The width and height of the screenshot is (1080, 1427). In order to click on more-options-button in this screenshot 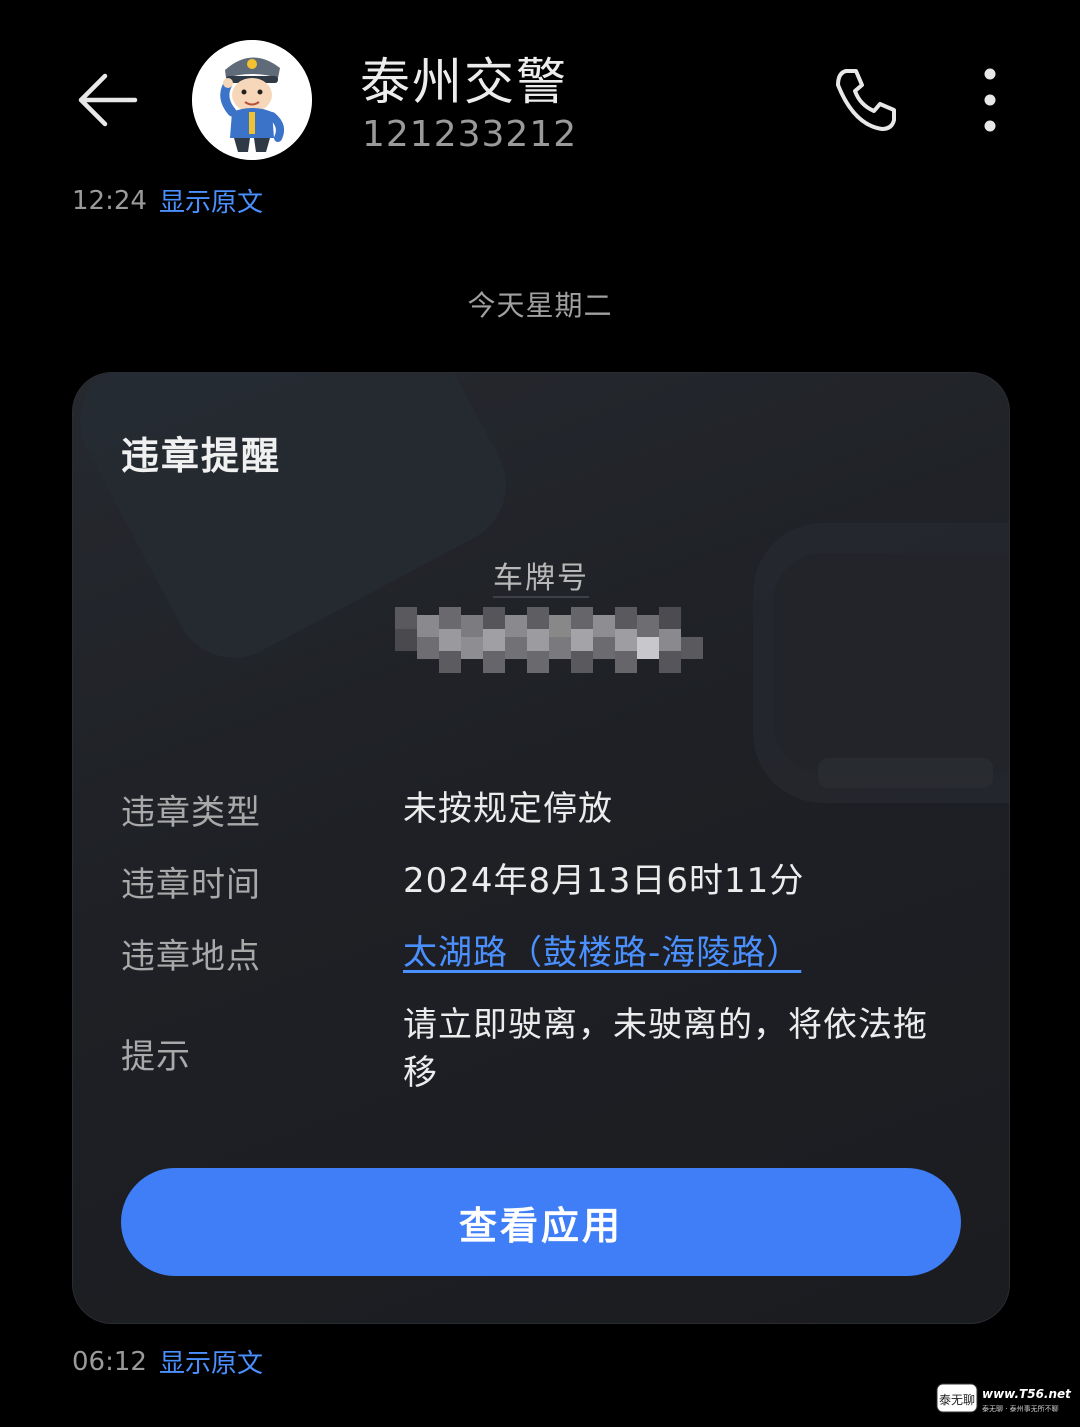, I will do `click(990, 100)`.